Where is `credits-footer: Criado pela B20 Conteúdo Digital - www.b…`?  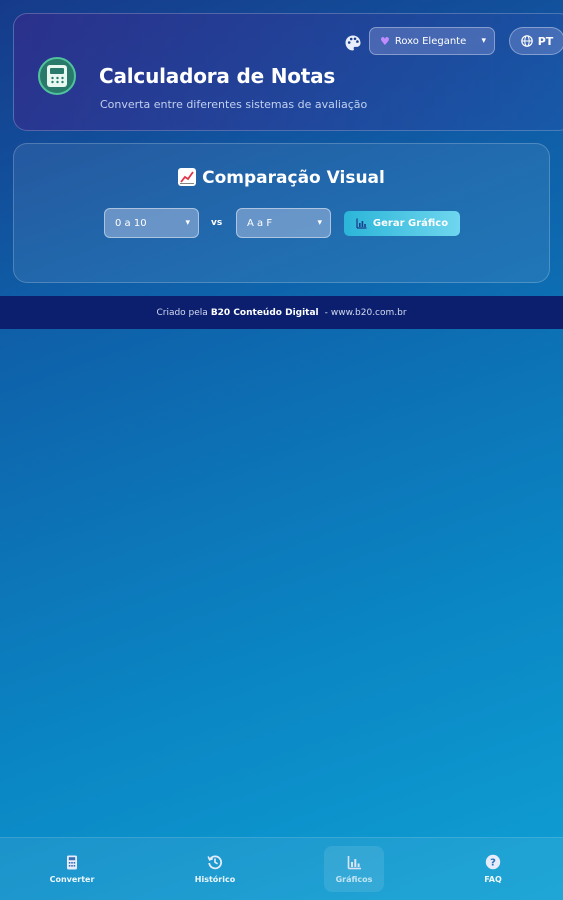
credits-footer: Criado pela B20 Conteúdo Digital - www.b… is located at coordinates (281, 312).